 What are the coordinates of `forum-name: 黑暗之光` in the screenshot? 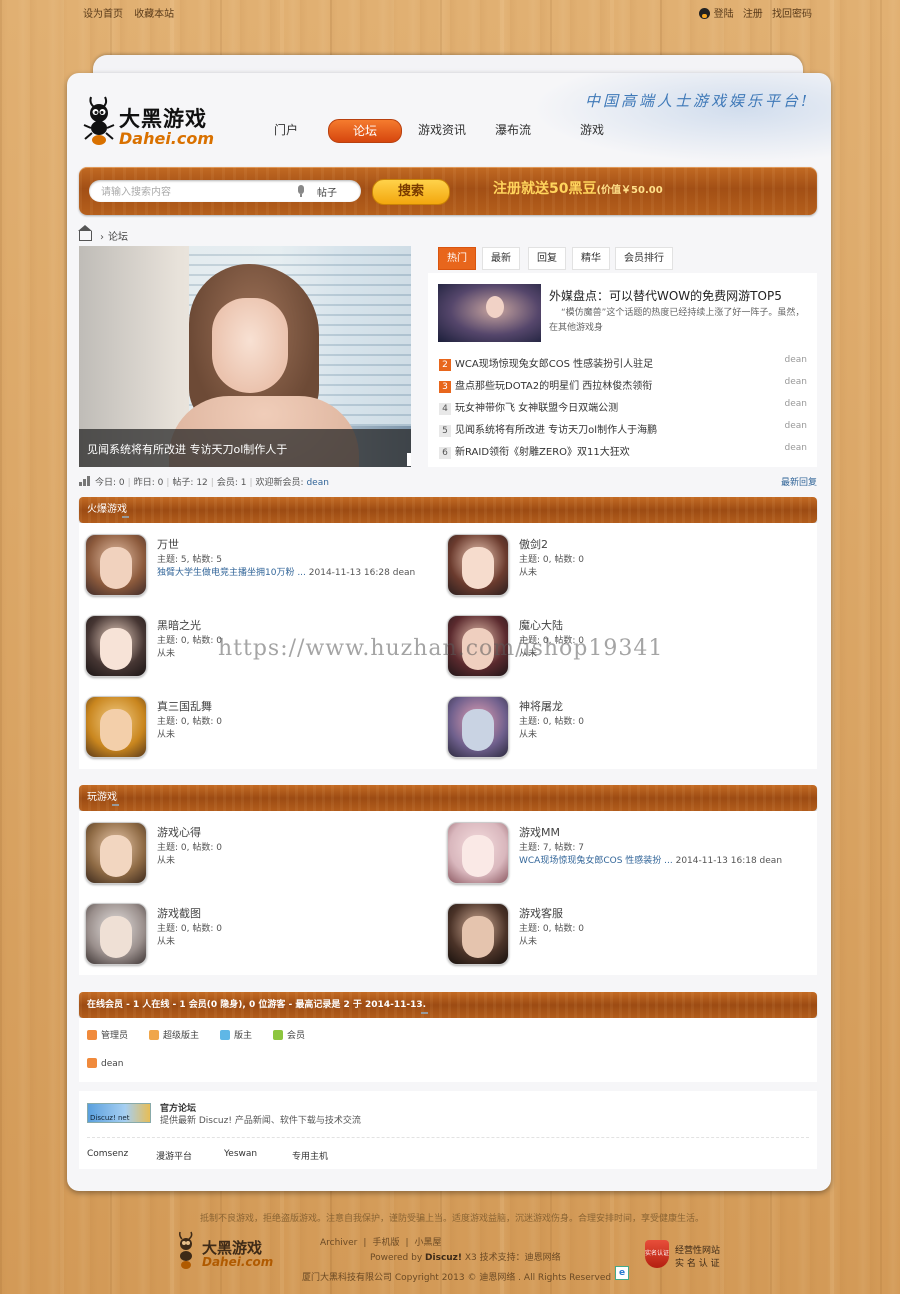 It's located at (179, 625).